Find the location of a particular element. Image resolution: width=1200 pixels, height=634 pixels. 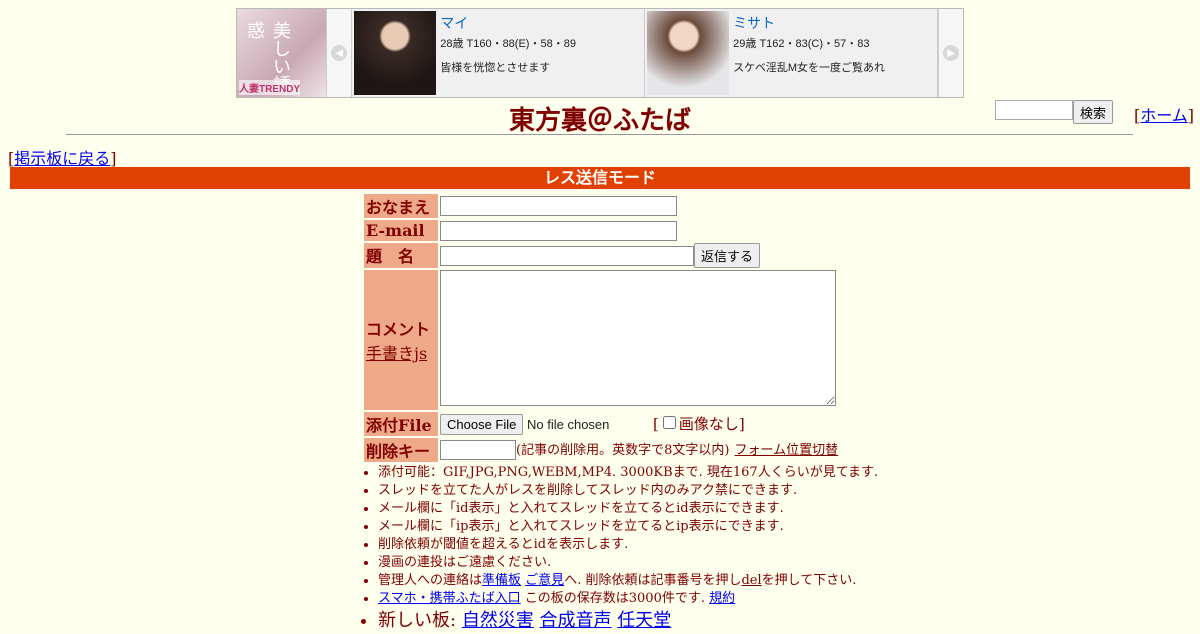

list-item: 新しい板: 自然災害 合成音声 任天堂 is located at coordinates (628, 621).